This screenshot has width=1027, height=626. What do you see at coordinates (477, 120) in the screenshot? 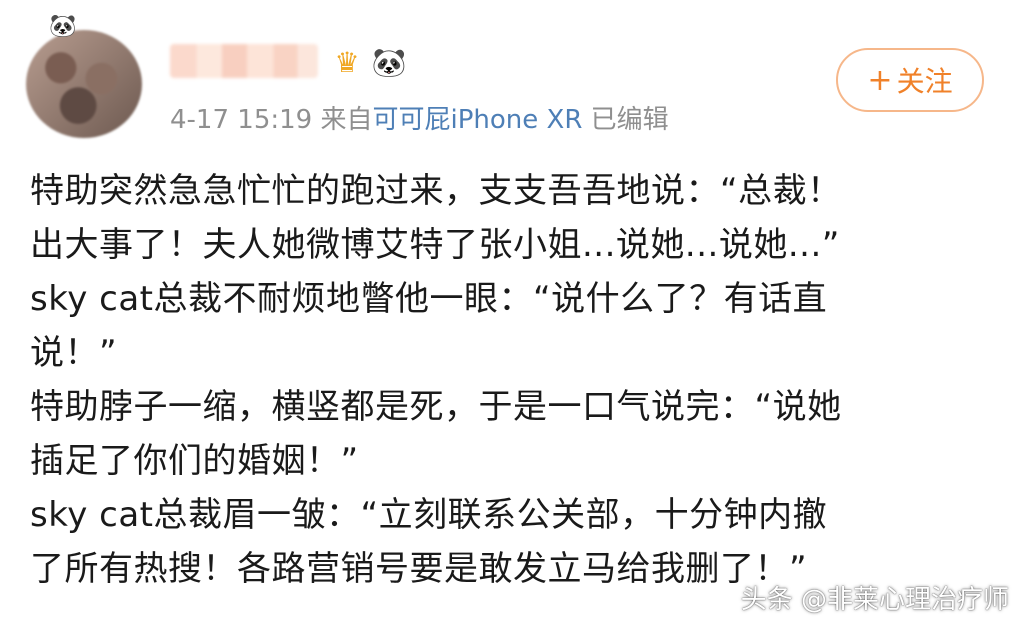
I see `device-link: 可可屁iPhone XR` at bounding box center [477, 120].